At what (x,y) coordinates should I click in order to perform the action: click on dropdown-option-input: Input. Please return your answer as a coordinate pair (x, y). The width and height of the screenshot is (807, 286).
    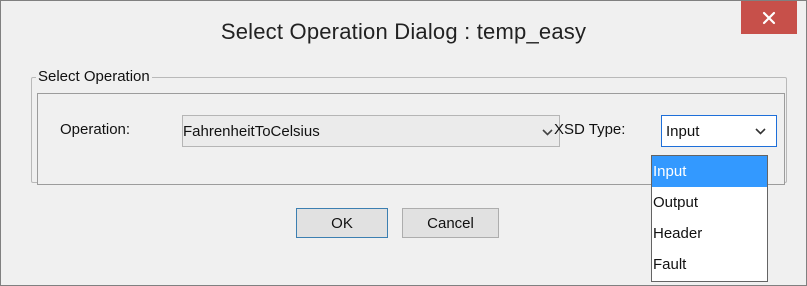
    Looking at the image, I should click on (709, 171).